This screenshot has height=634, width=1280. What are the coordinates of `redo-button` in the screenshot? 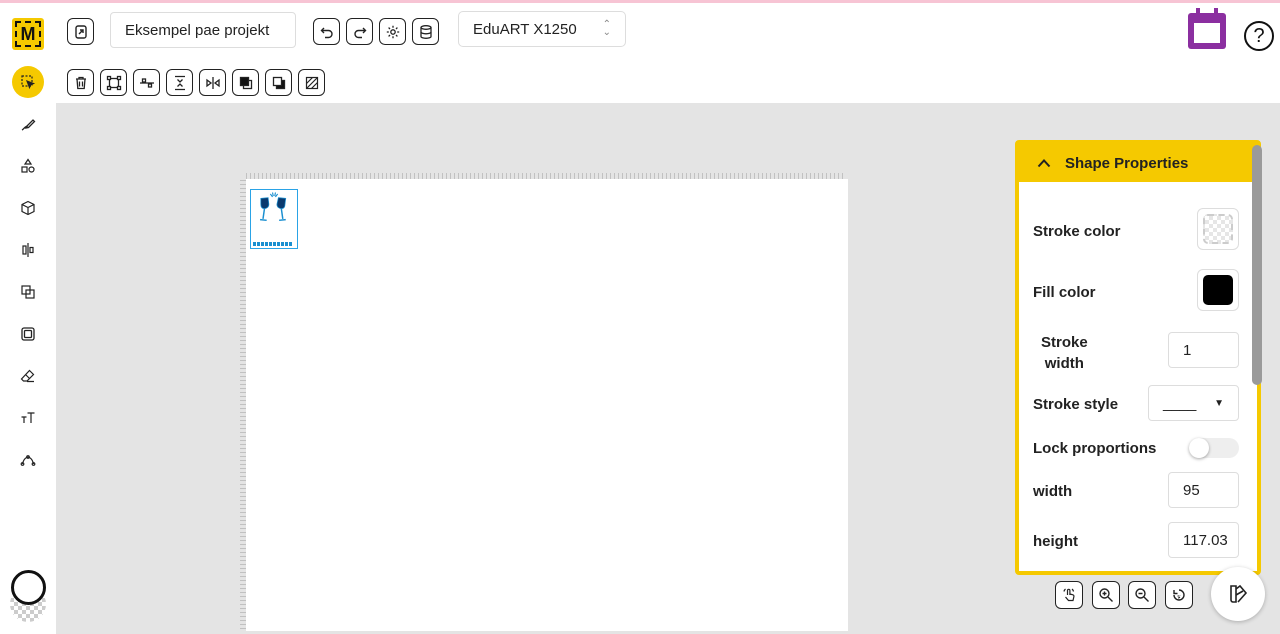 It's located at (359, 31).